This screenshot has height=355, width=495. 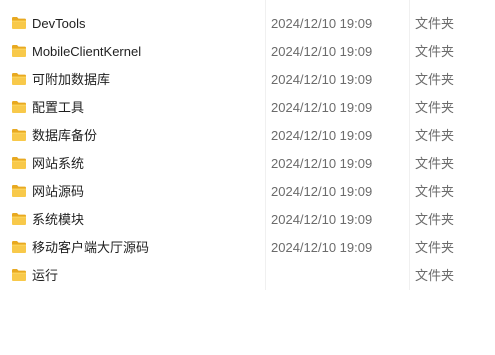 I want to click on file-name: 系统模块, so click(x=58, y=219).